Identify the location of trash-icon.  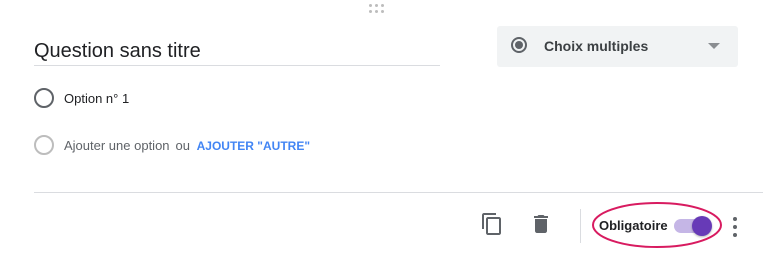
(541, 224).